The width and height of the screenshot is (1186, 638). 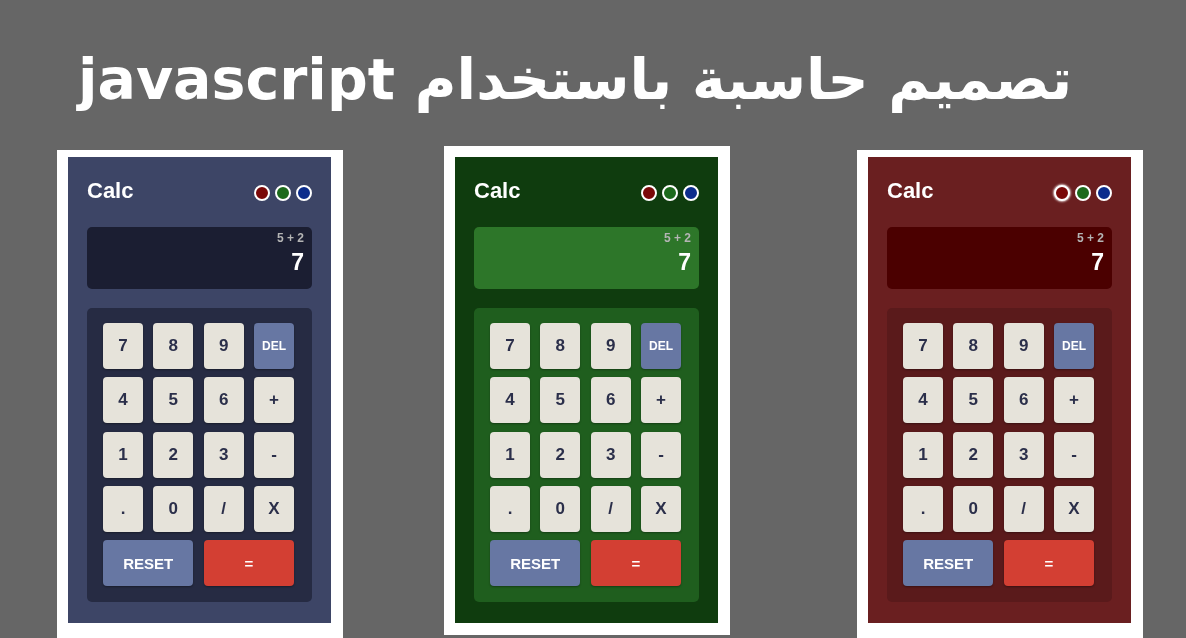 What do you see at coordinates (575, 79) in the screenshot?
I see `page-title: تصميم حاسبة باستخدام javascript` at bounding box center [575, 79].